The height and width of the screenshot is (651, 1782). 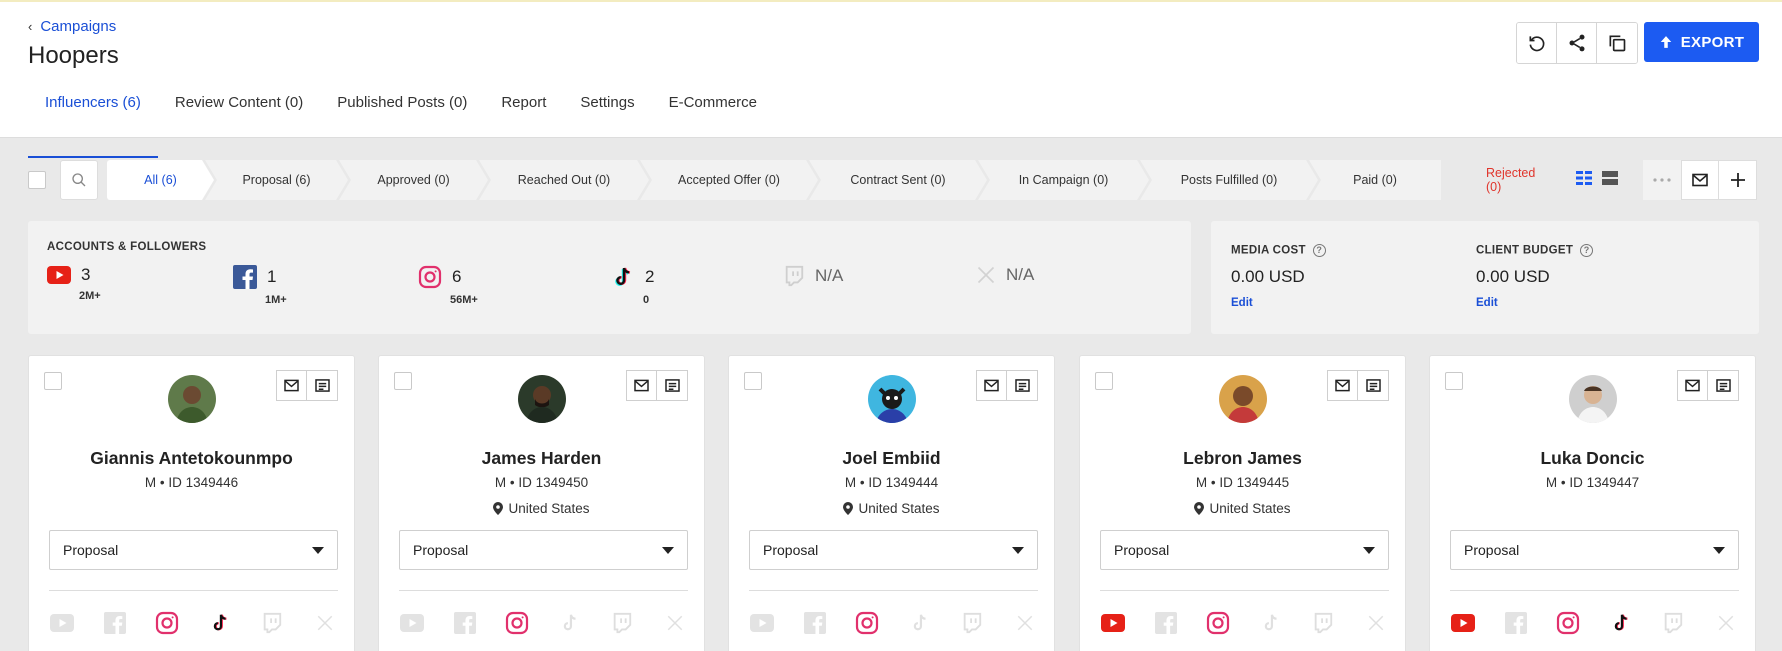 I want to click on stage-in-campaign: In Campaign (0), so click(x=1063, y=180).